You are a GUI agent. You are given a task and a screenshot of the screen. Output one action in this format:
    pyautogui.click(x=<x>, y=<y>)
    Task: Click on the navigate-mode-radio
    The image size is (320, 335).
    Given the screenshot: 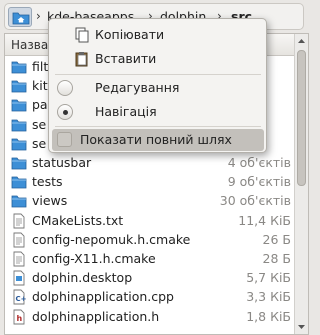 What is the action you would take?
    pyautogui.click(x=65, y=112)
    